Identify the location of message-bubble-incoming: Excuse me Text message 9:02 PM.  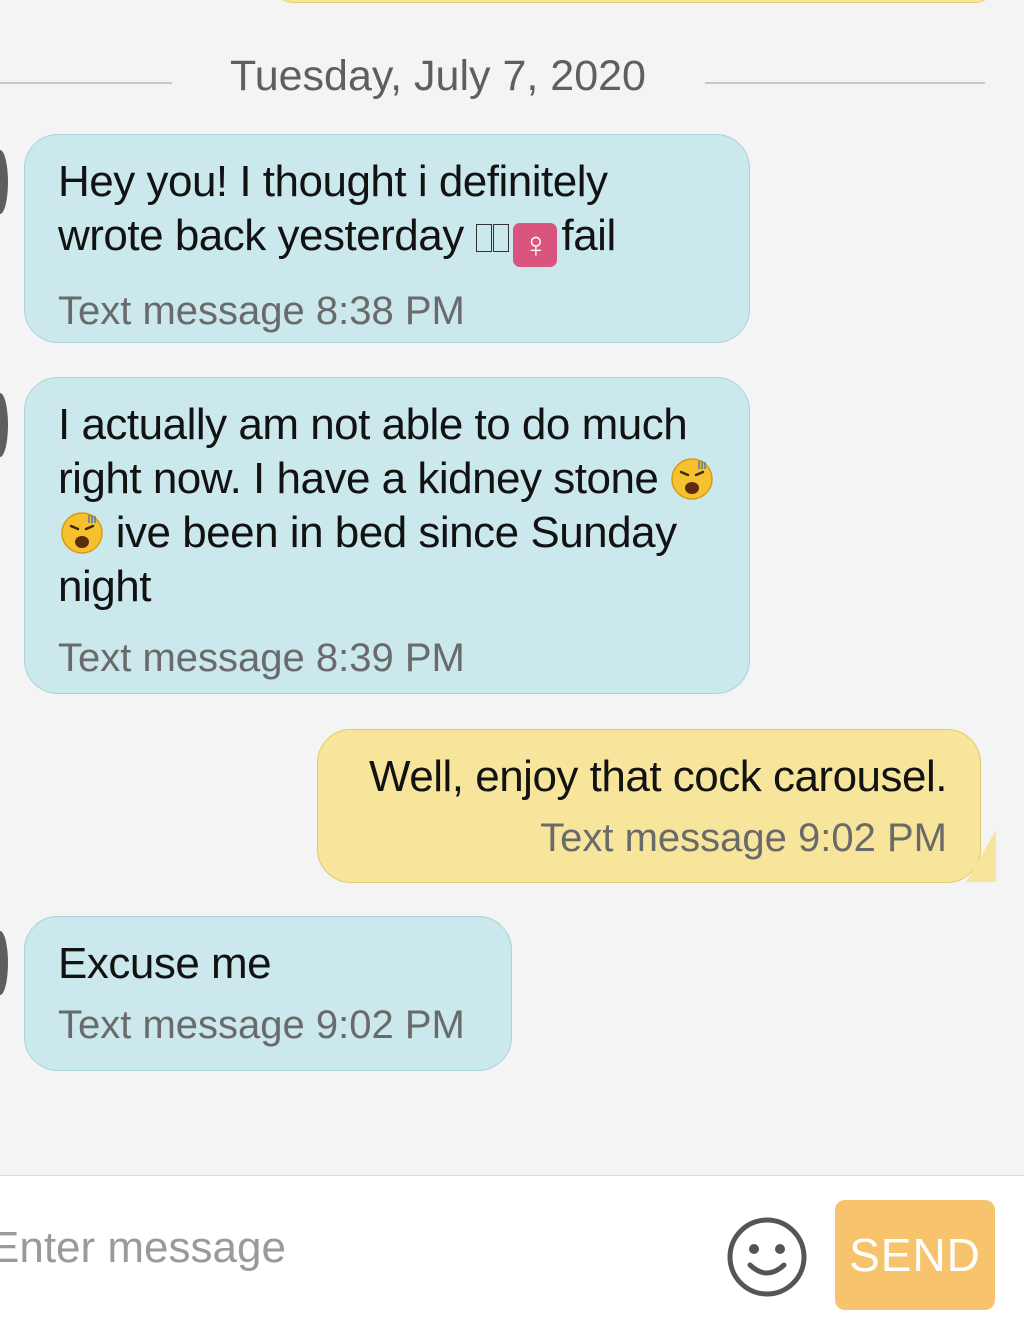
(268, 993).